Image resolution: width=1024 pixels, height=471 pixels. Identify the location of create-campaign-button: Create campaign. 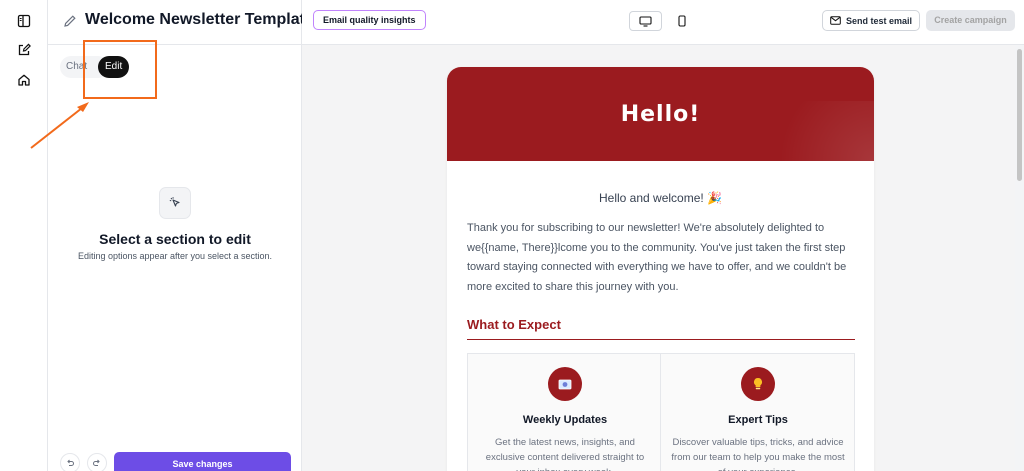
(970, 20).